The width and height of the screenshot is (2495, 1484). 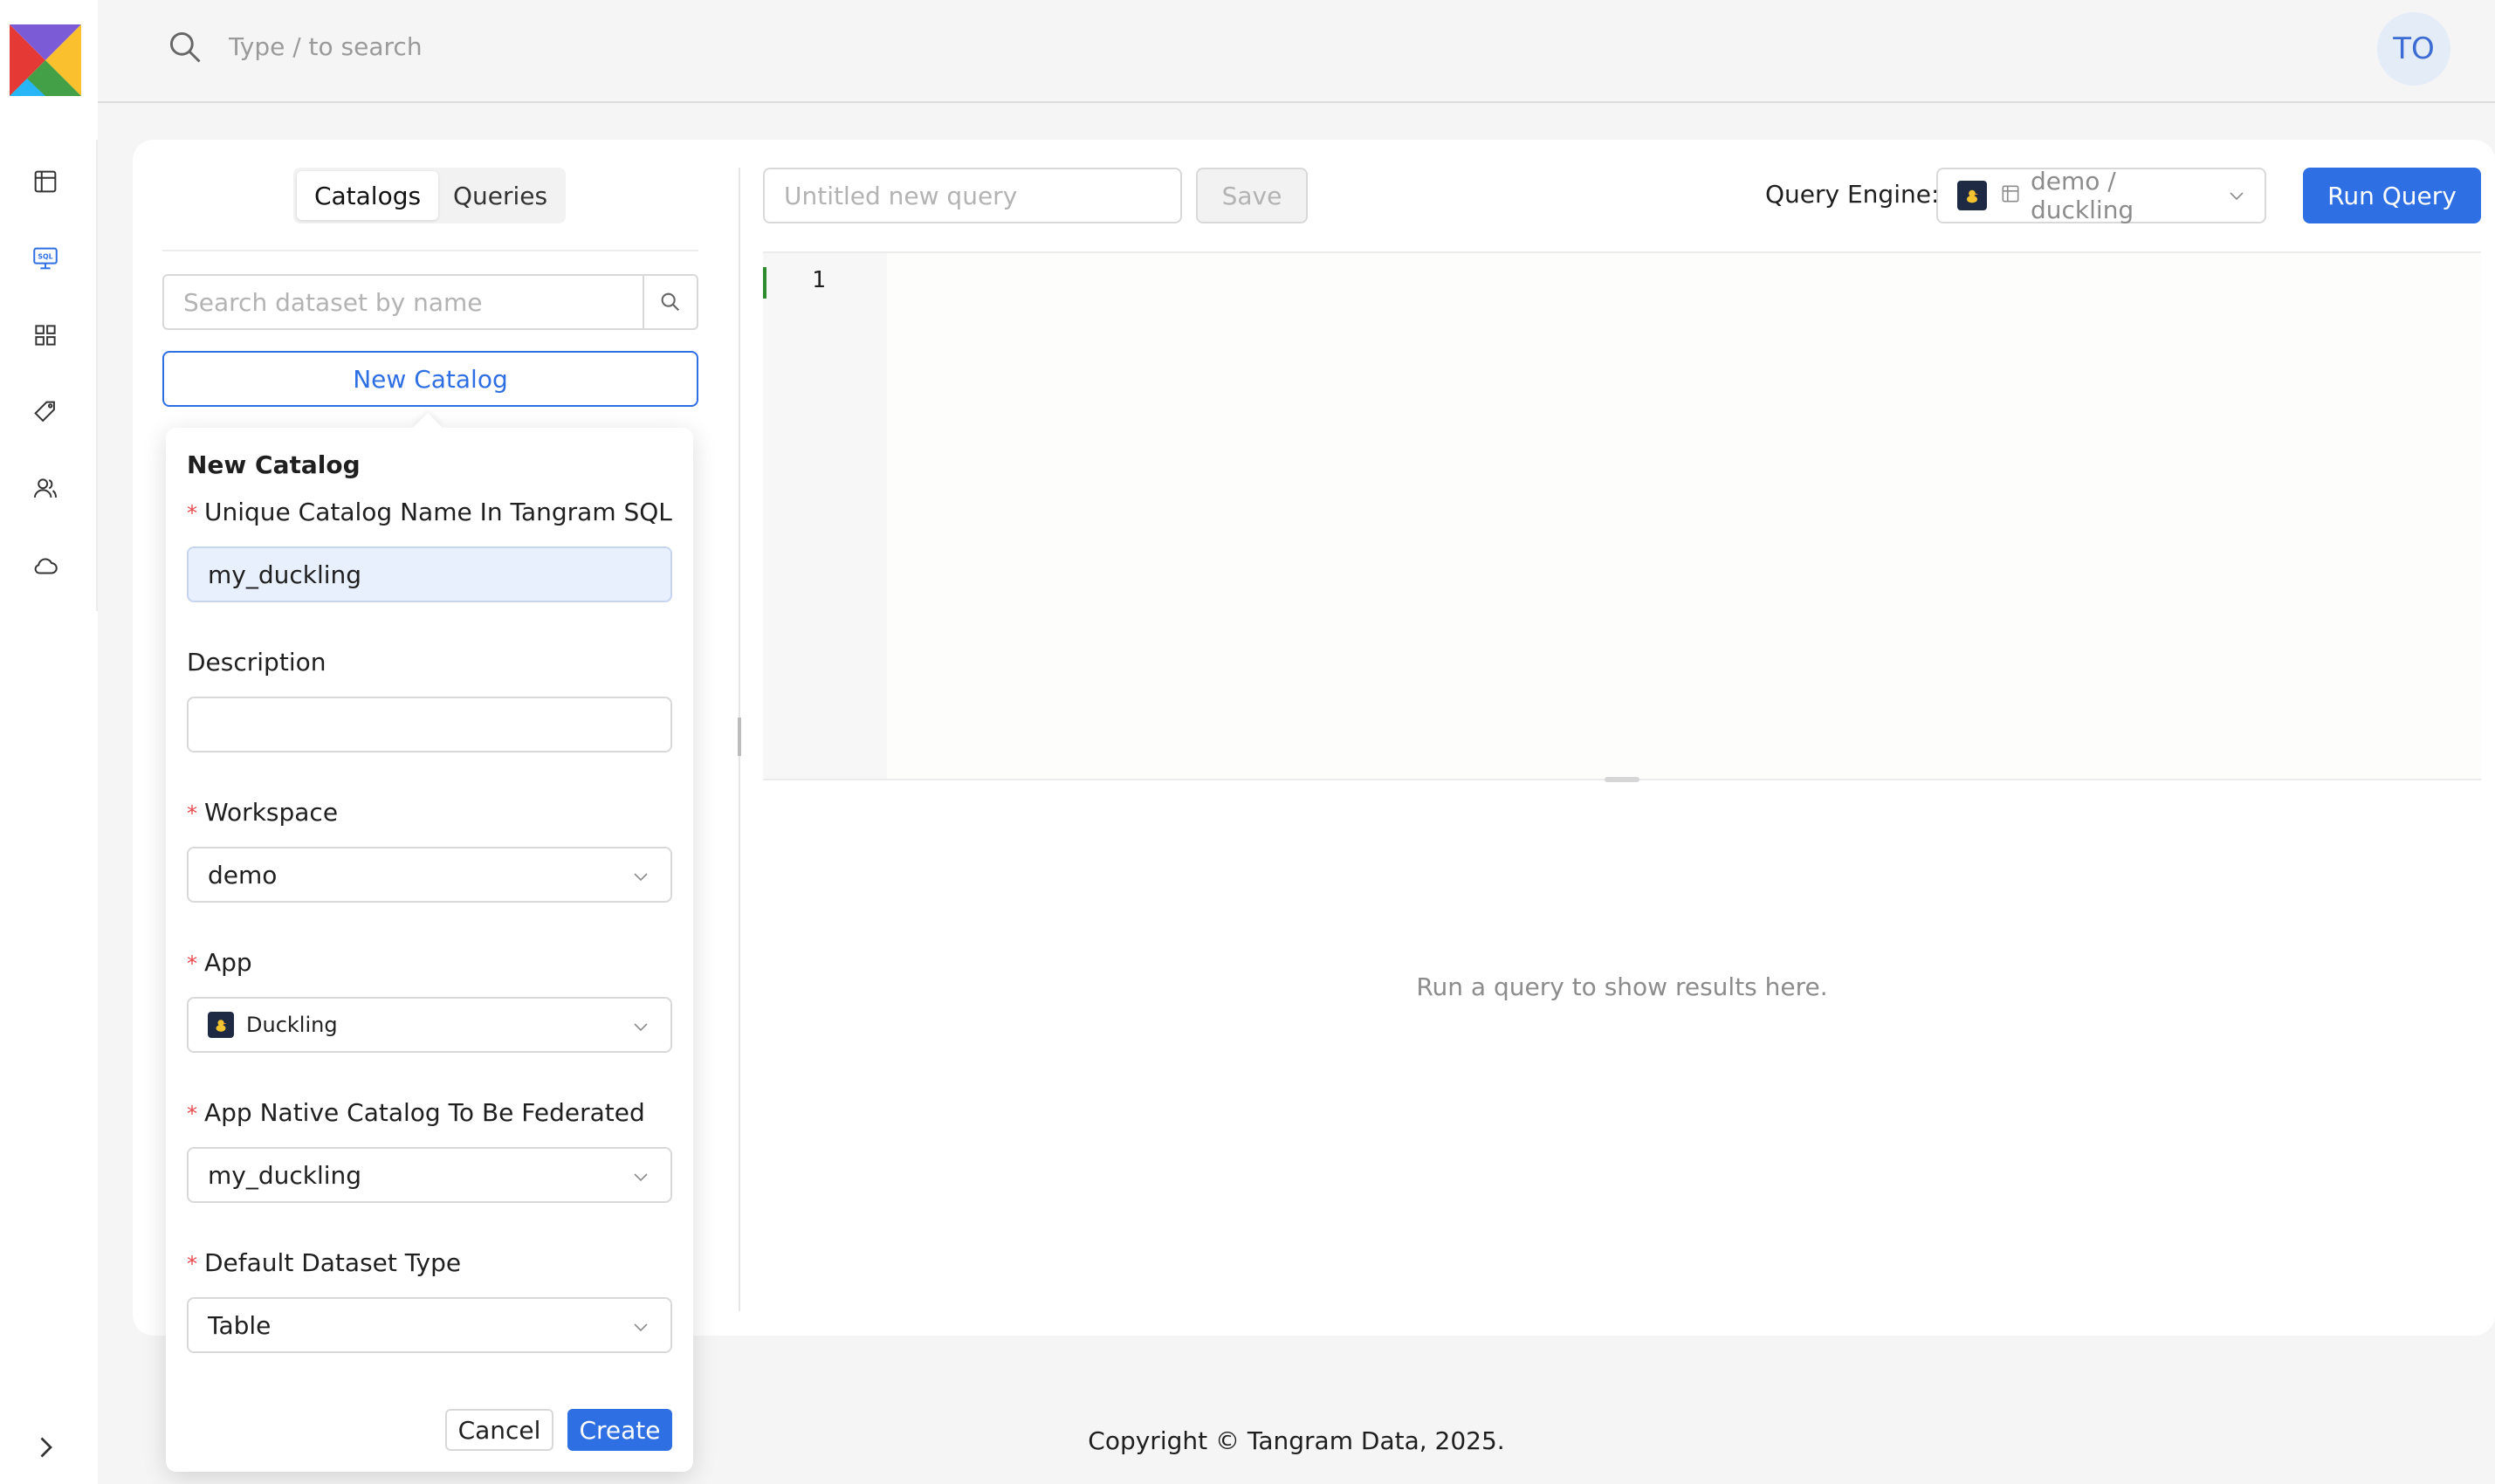 I want to click on editor-resize-handle, so click(x=1622, y=779).